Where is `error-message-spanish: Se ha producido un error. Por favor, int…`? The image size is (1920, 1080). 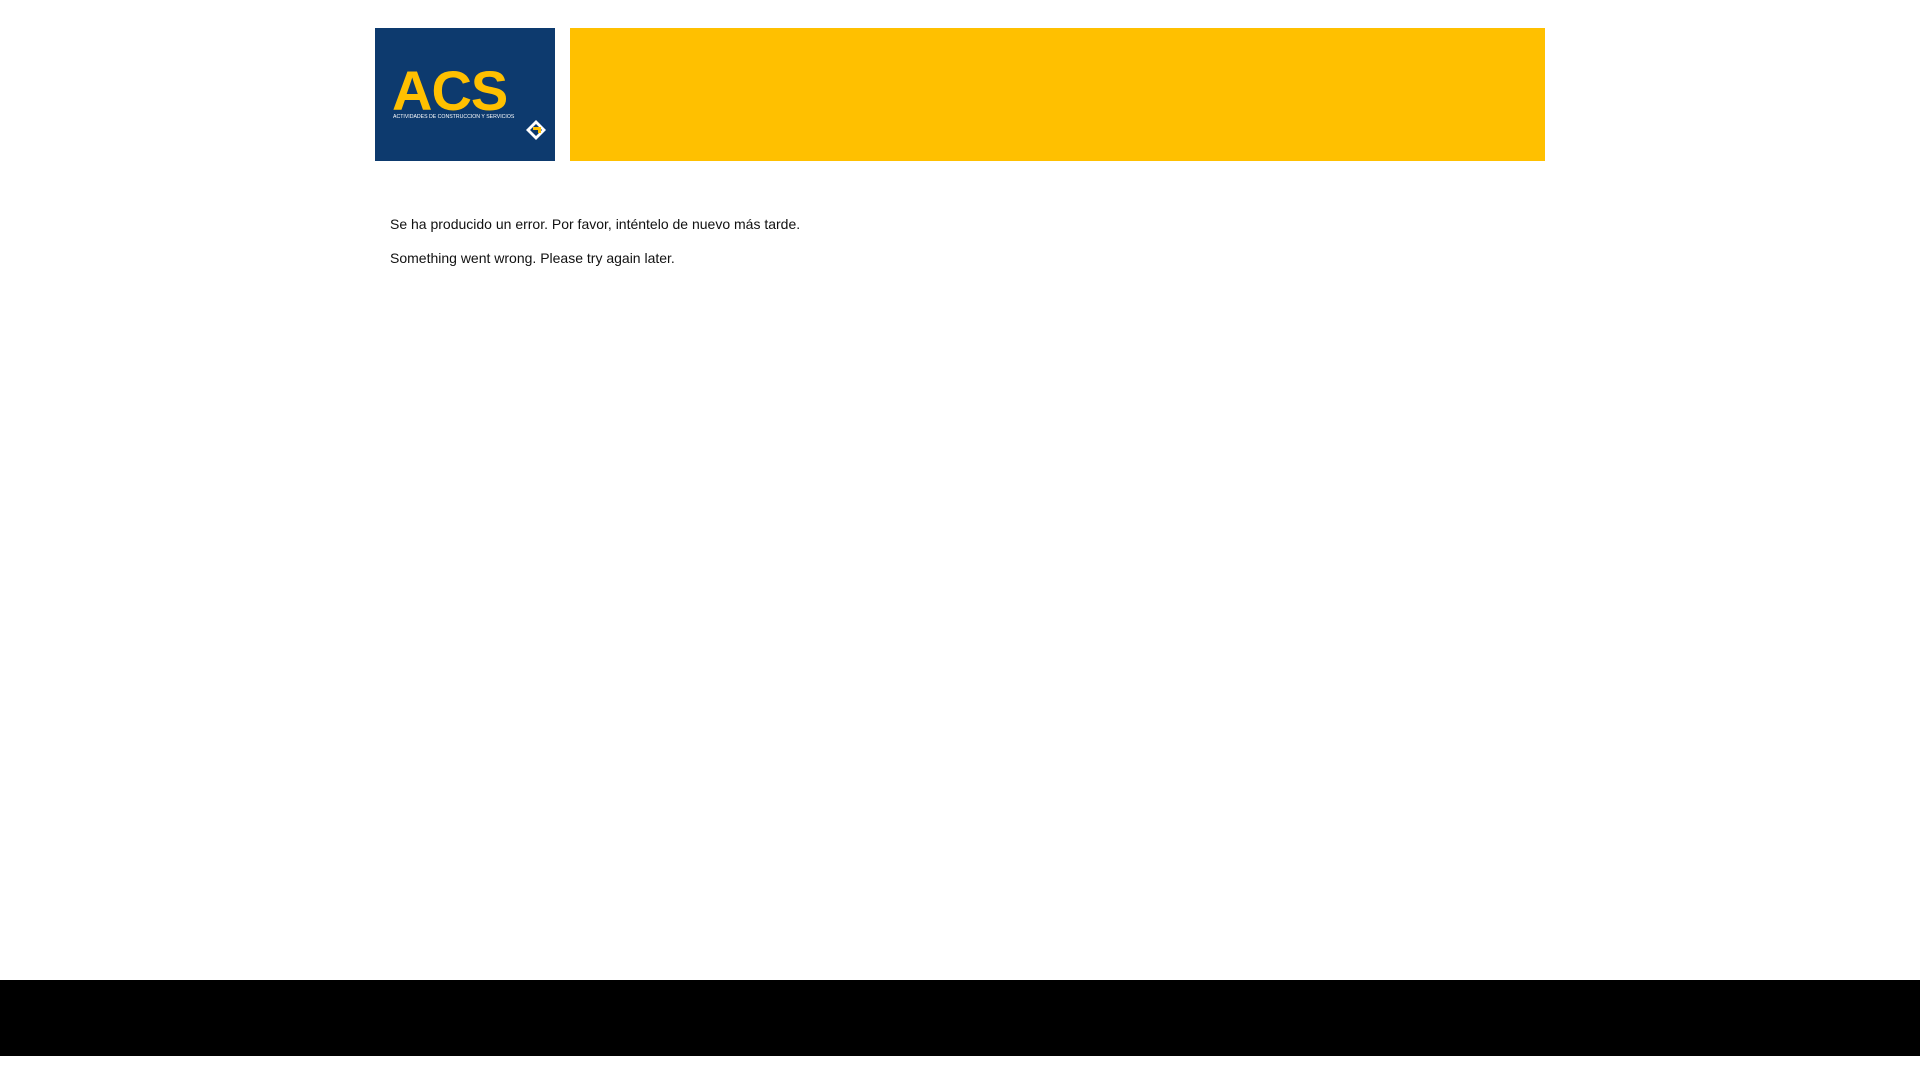 error-message-spanish: Se ha producido un error. Por favor, int… is located at coordinates (595, 224).